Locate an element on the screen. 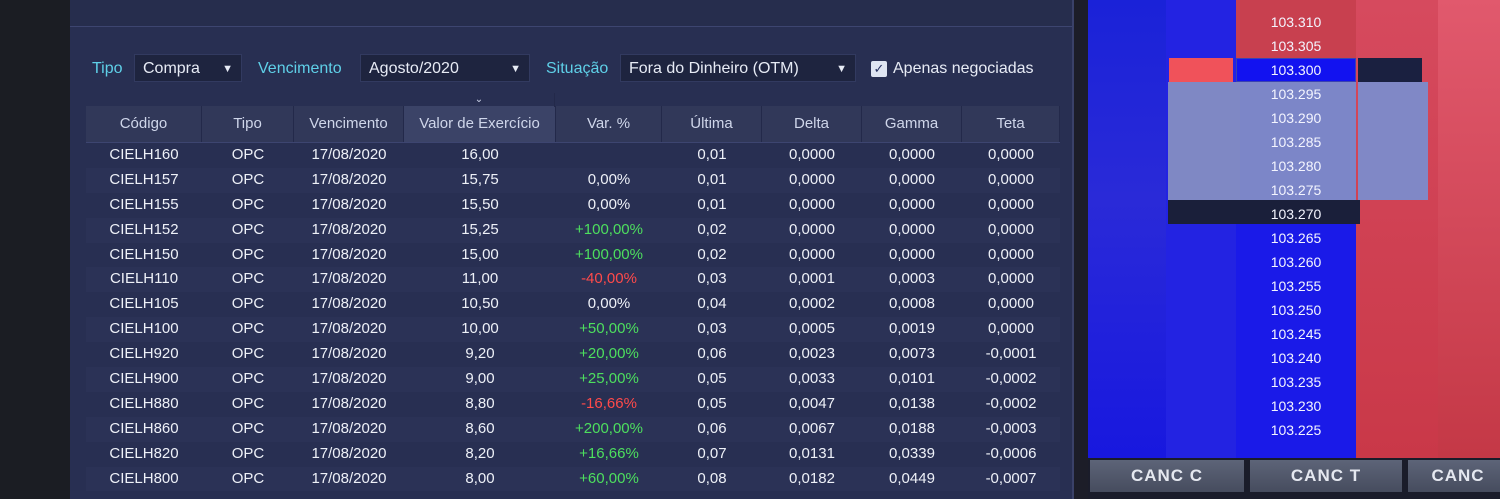 Image resolution: width=1500 pixels, height=499 pixels. cell-gamma: 0,0073 is located at coordinates (912, 354).